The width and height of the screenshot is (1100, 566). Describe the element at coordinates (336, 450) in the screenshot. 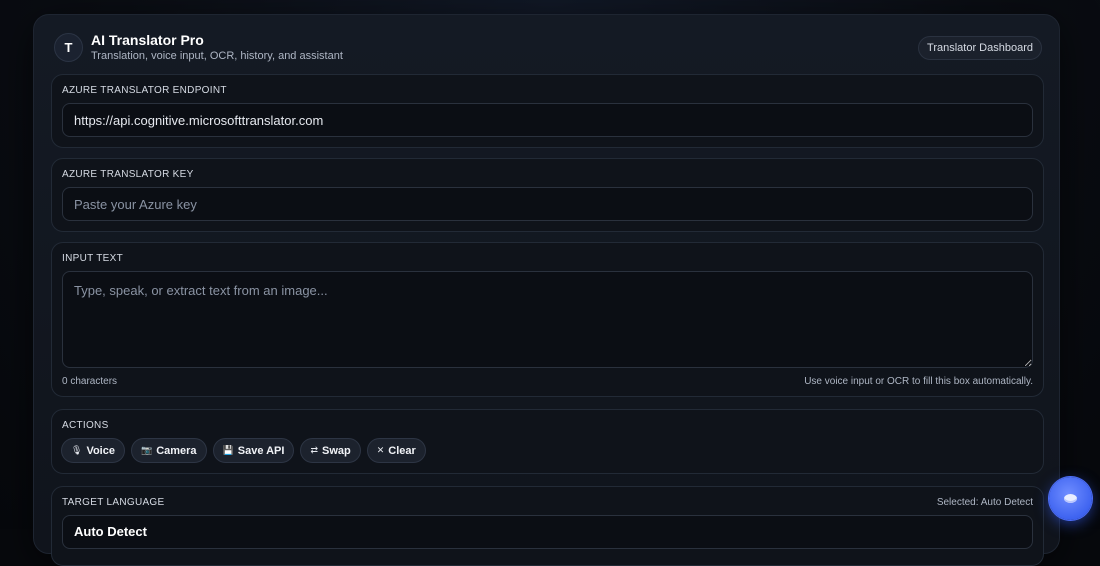

I see `swap-button-label: Swap` at that location.